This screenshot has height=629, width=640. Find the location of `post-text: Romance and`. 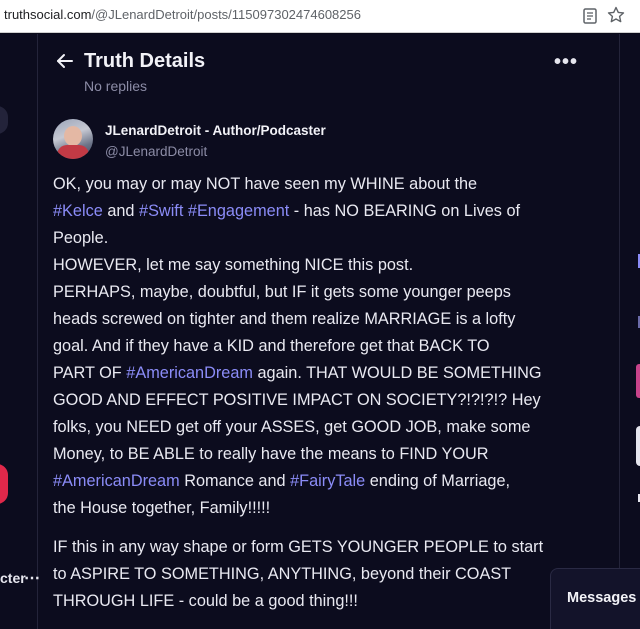

post-text: Romance and is located at coordinates (235, 481).